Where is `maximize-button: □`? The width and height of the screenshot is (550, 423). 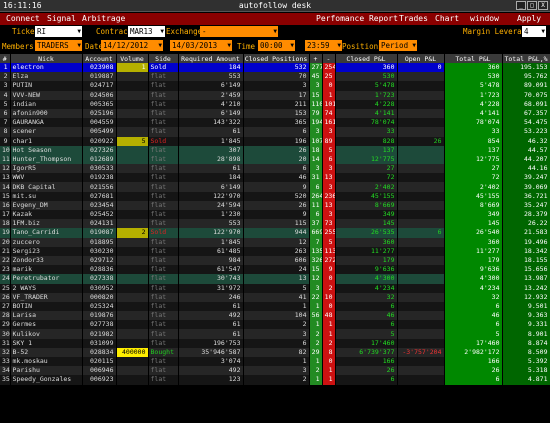
maximize-button: □ is located at coordinates (532, 5).